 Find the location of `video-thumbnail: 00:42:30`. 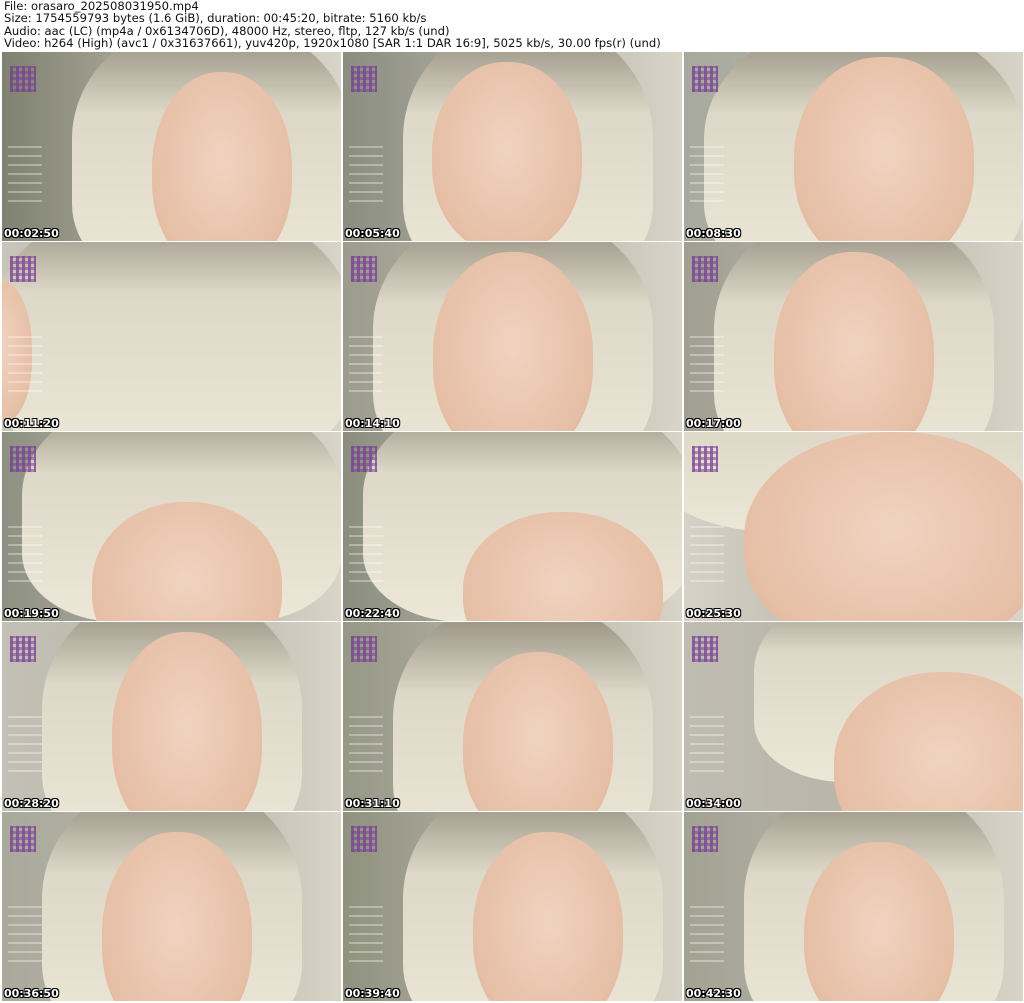

video-thumbnail: 00:42:30 is located at coordinates (853, 906).